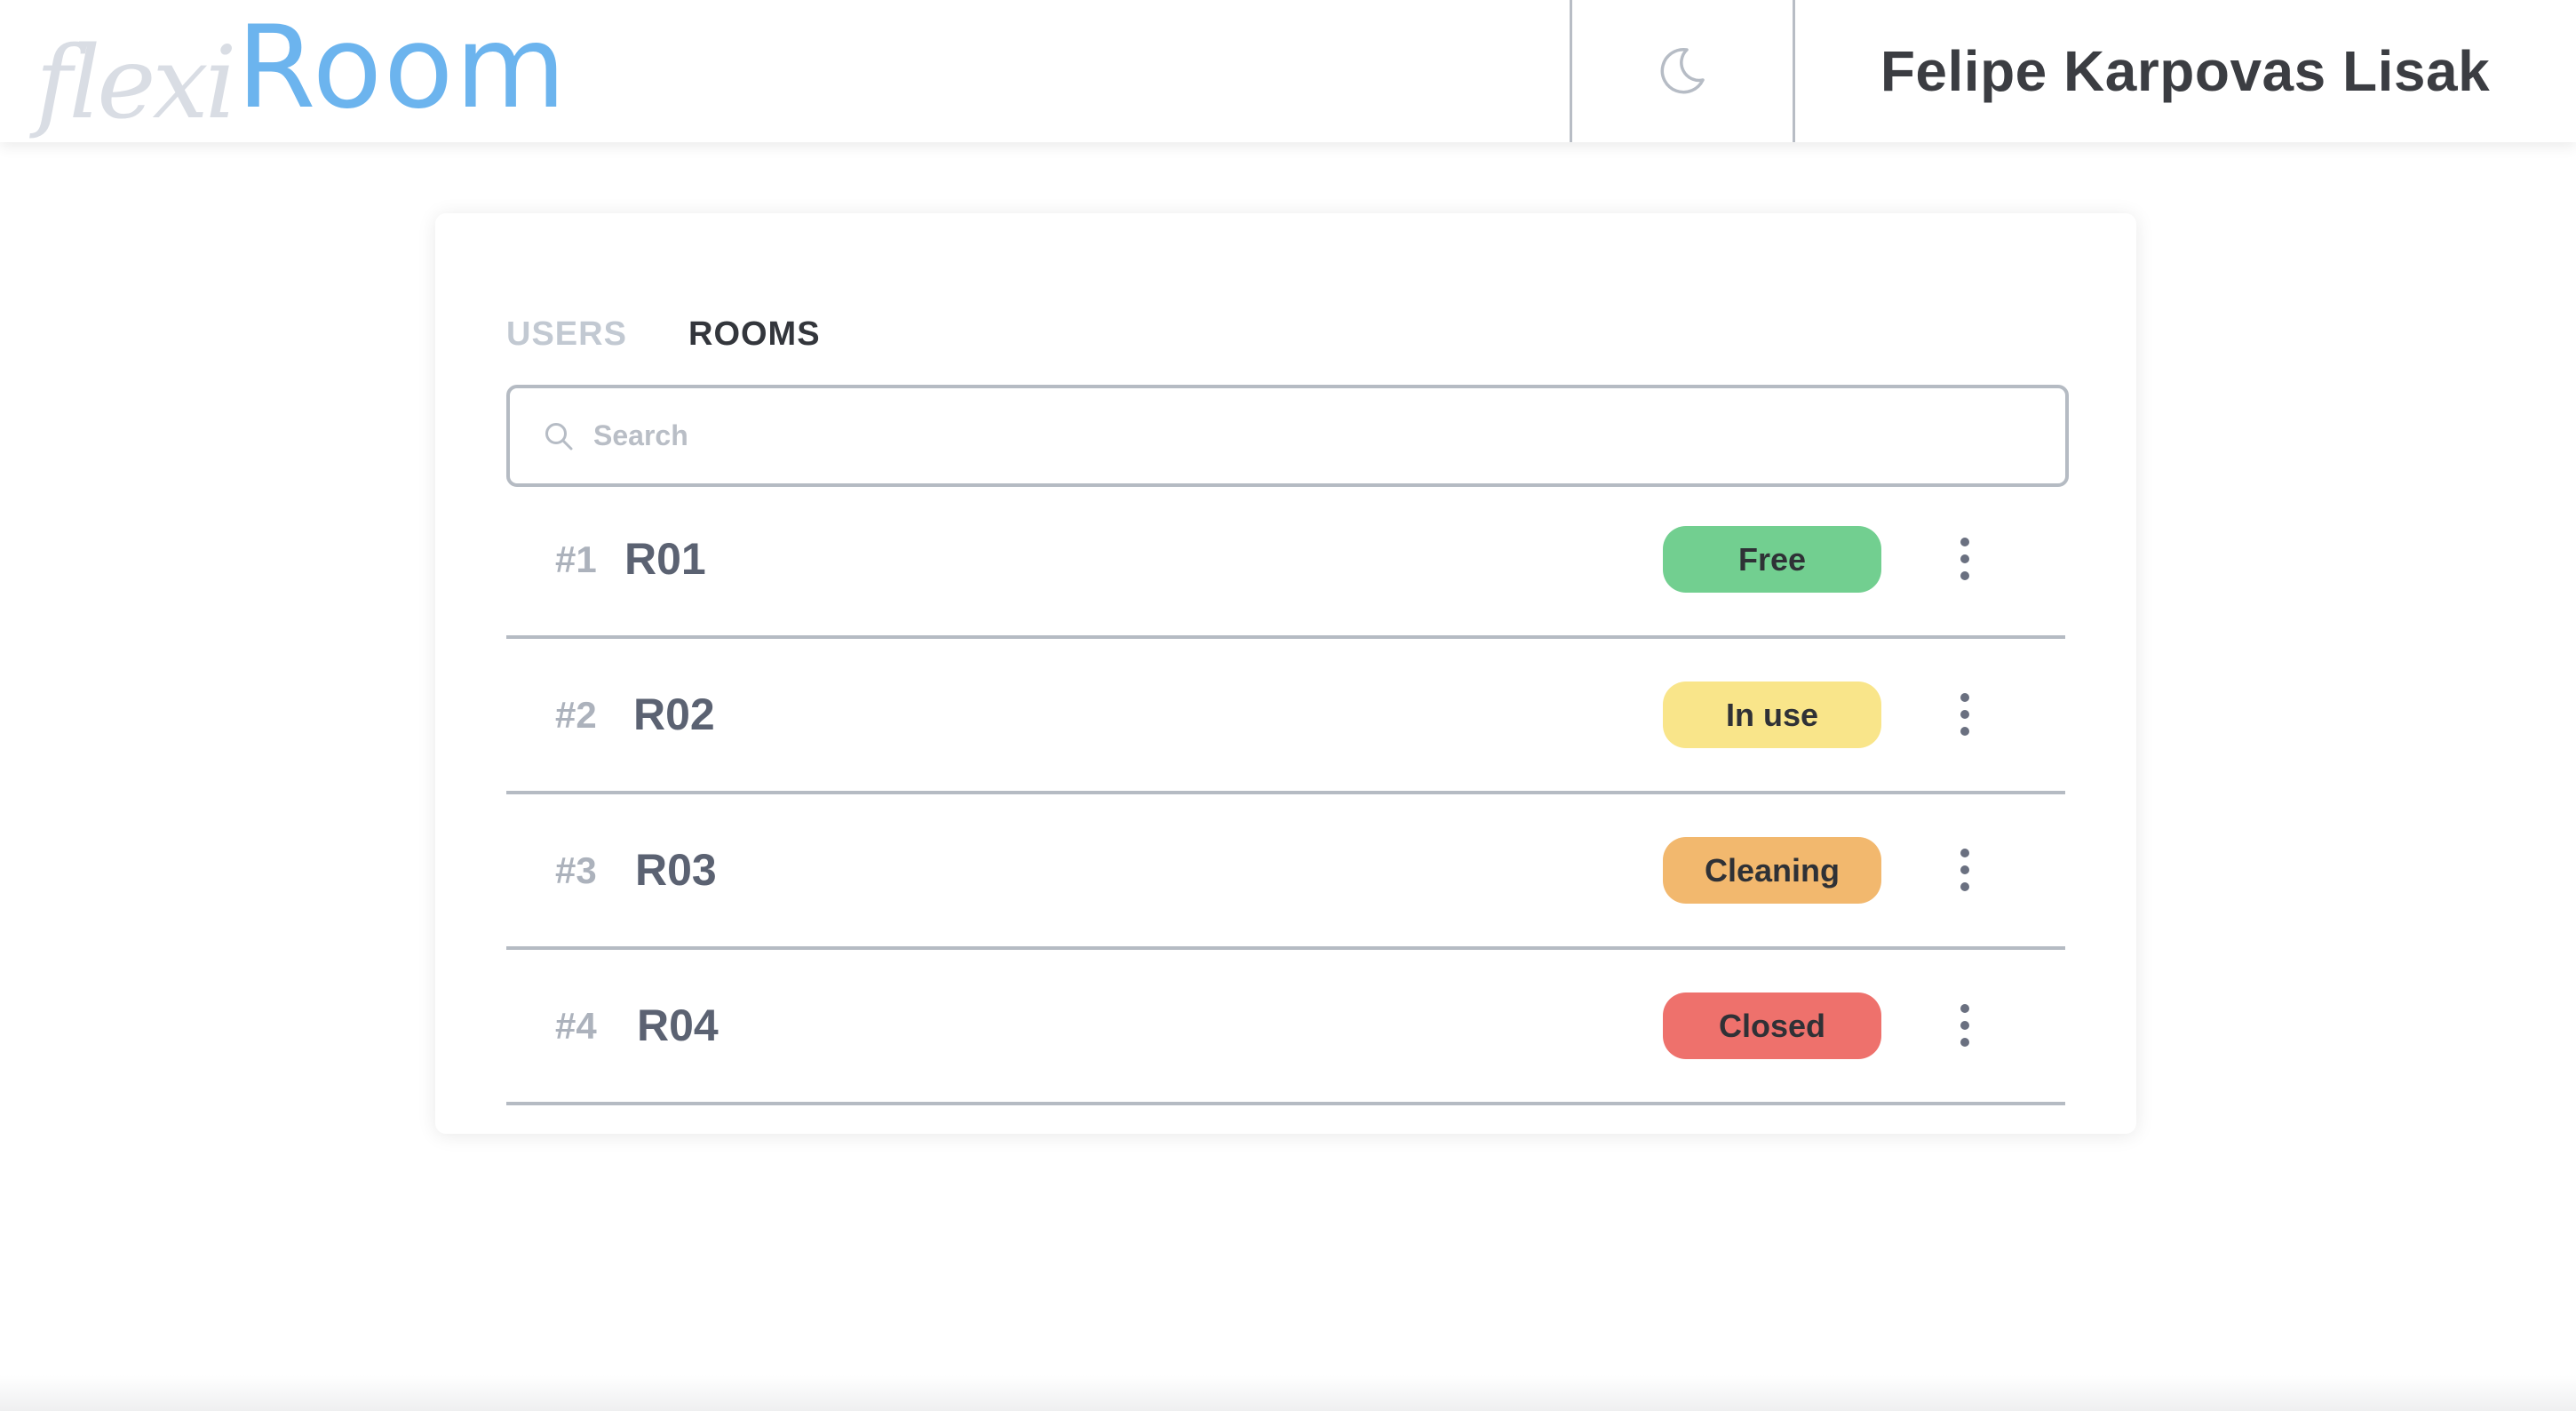 Image resolution: width=2576 pixels, height=1411 pixels. I want to click on room-row: #4 R04 Closed, so click(1285, 1027).